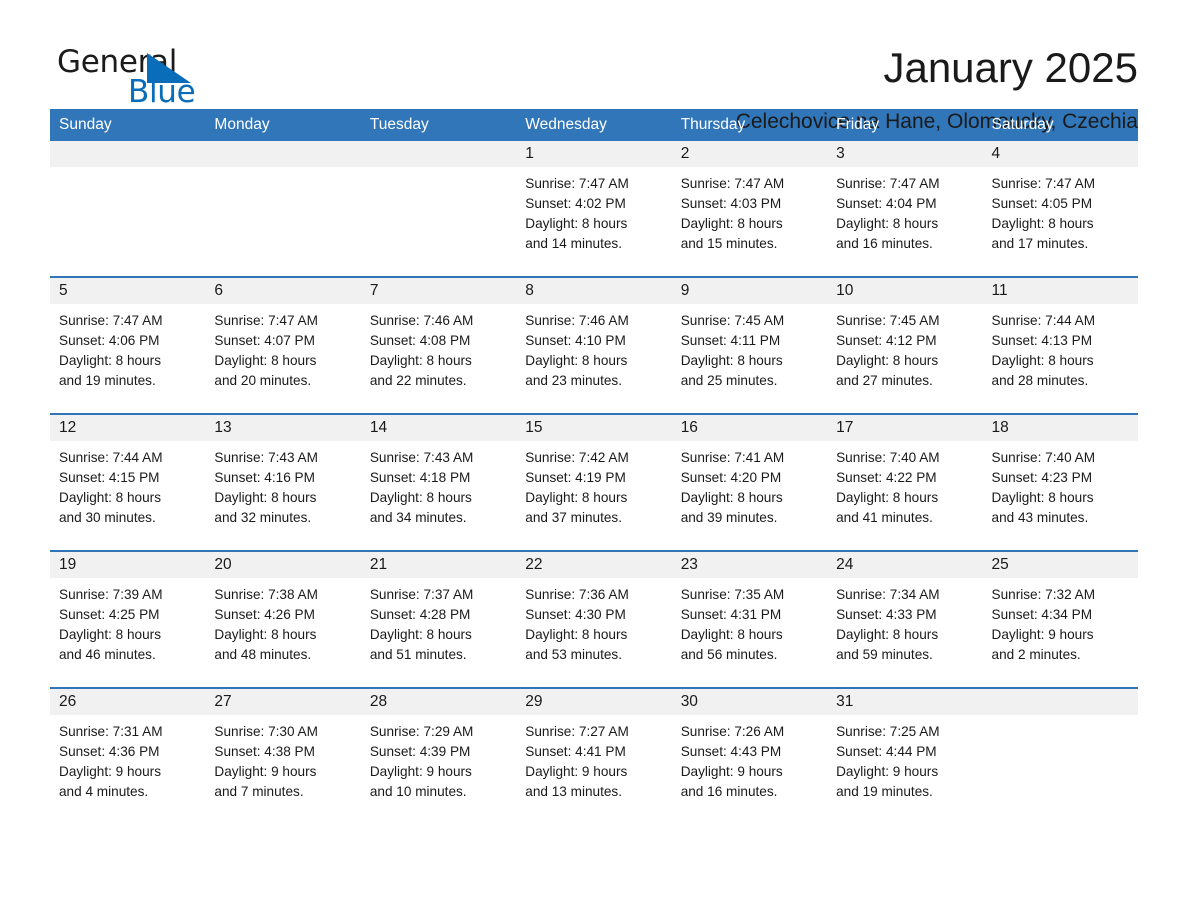 The image size is (1188, 918). Describe the element at coordinates (1010, 67) in the screenshot. I see `page-title: January 2025` at that location.